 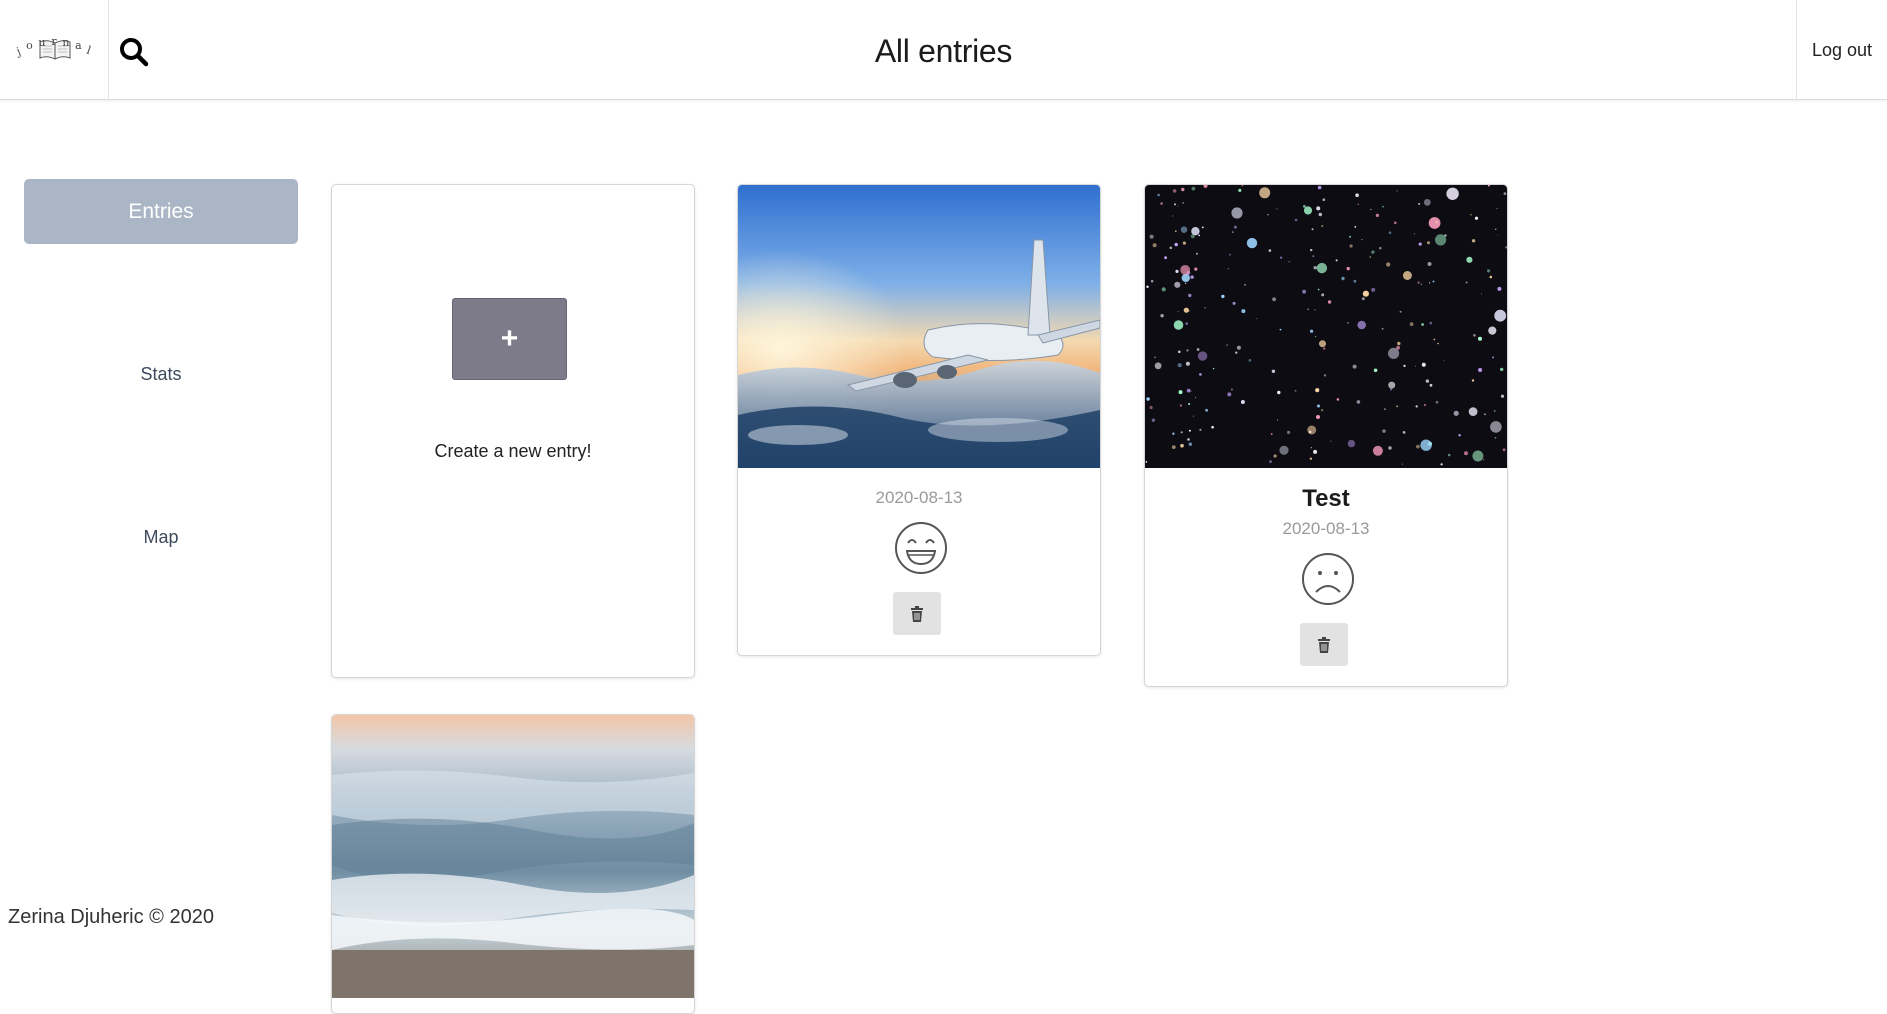 I want to click on entry-card: 2020-08-13, so click(x=919, y=420).